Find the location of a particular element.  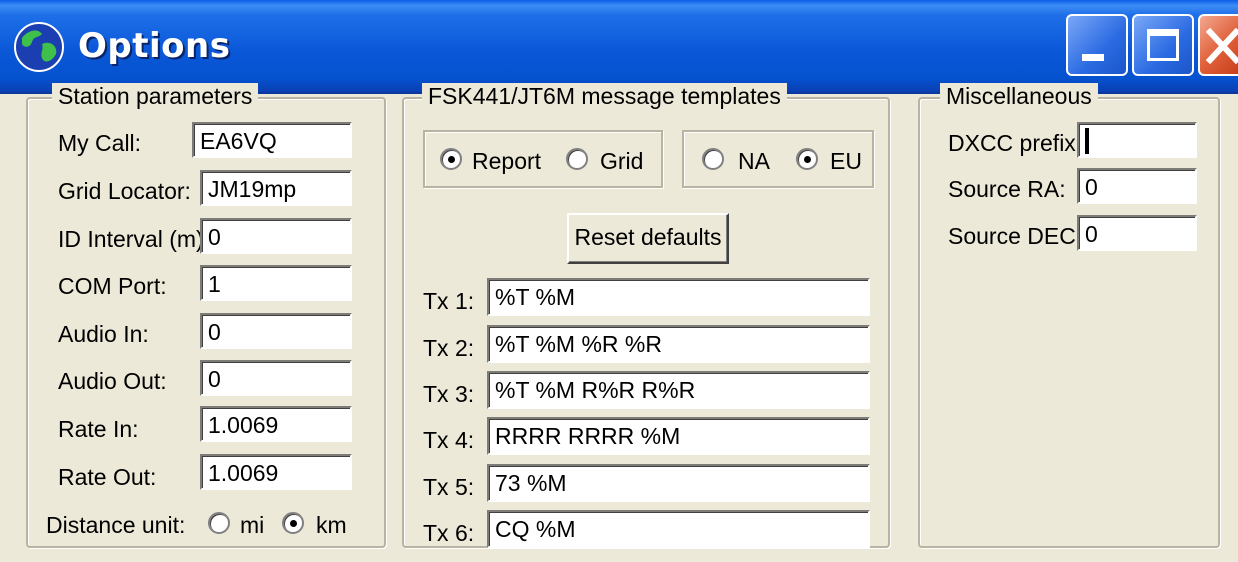

rate-out-label: Rate Out: is located at coordinates (107, 477).